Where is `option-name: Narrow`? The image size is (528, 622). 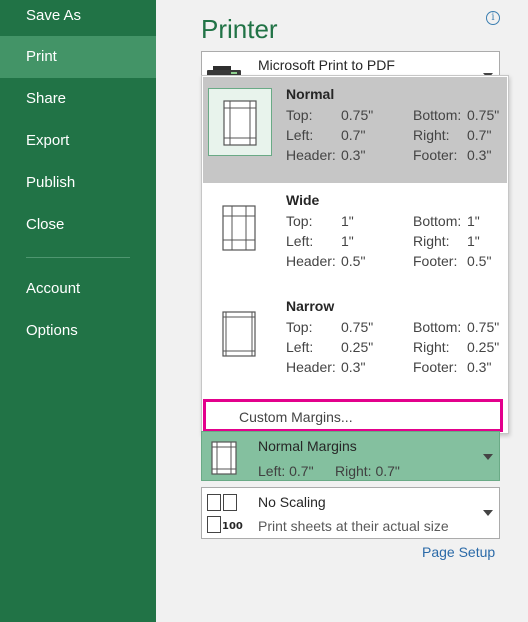 option-name: Narrow is located at coordinates (310, 306).